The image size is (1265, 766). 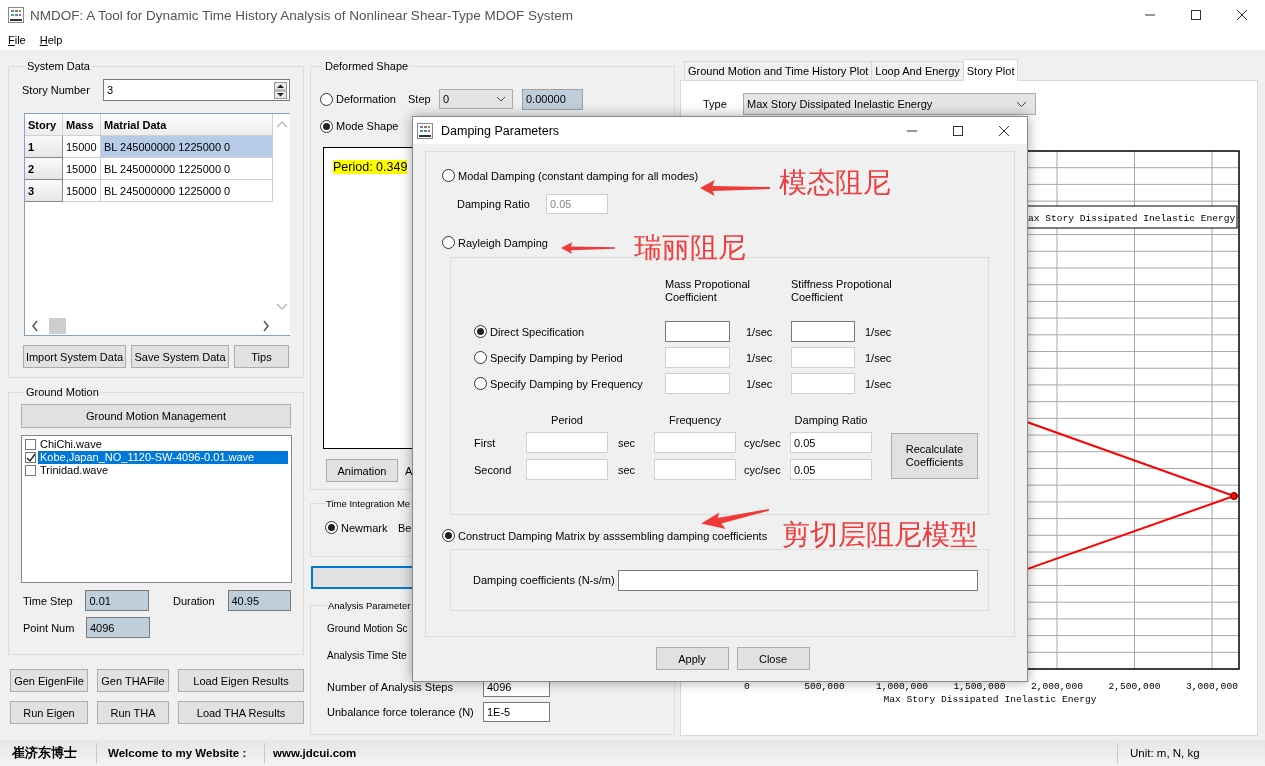 I want to click on radio-option: Rayleigh Damping, so click(x=495, y=242).